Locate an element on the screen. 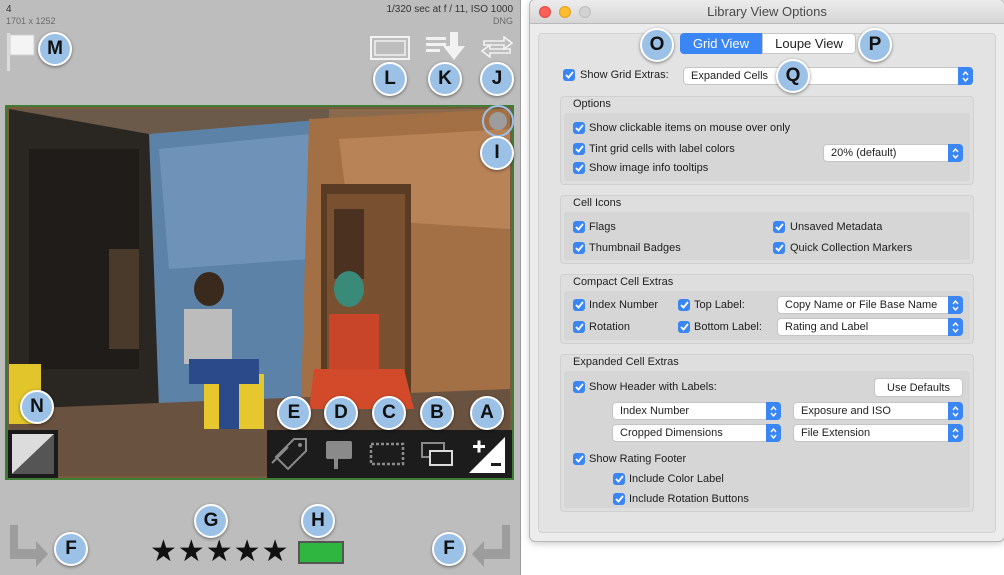 This screenshot has width=1004, height=575. callout-q: Q is located at coordinates (793, 76).